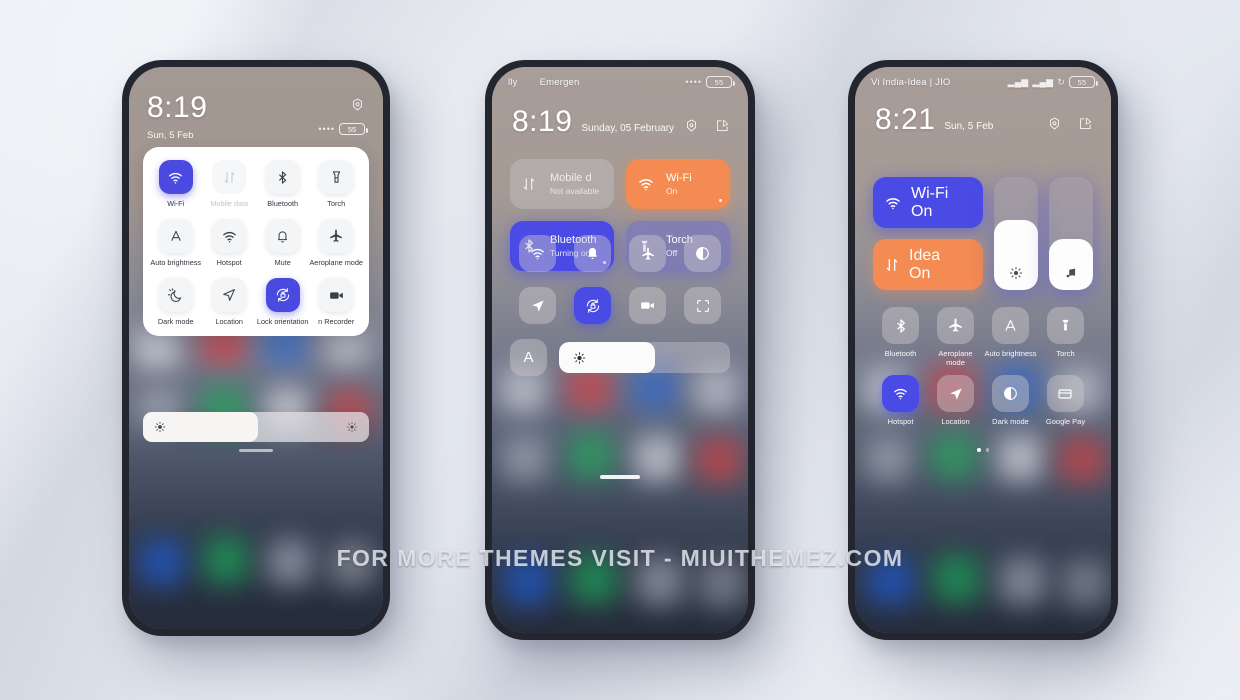 The image size is (1240, 700). What do you see at coordinates (176, 203) in the screenshot?
I see `tile-label: Wi-Fi` at bounding box center [176, 203].